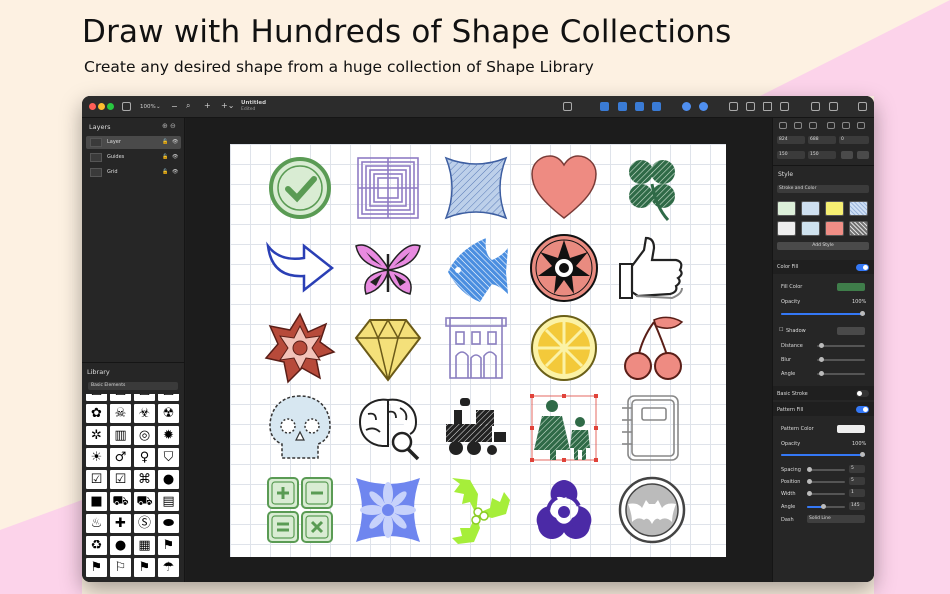 The image size is (950, 594). I want to click on distance-slider-knob, so click(821, 345).